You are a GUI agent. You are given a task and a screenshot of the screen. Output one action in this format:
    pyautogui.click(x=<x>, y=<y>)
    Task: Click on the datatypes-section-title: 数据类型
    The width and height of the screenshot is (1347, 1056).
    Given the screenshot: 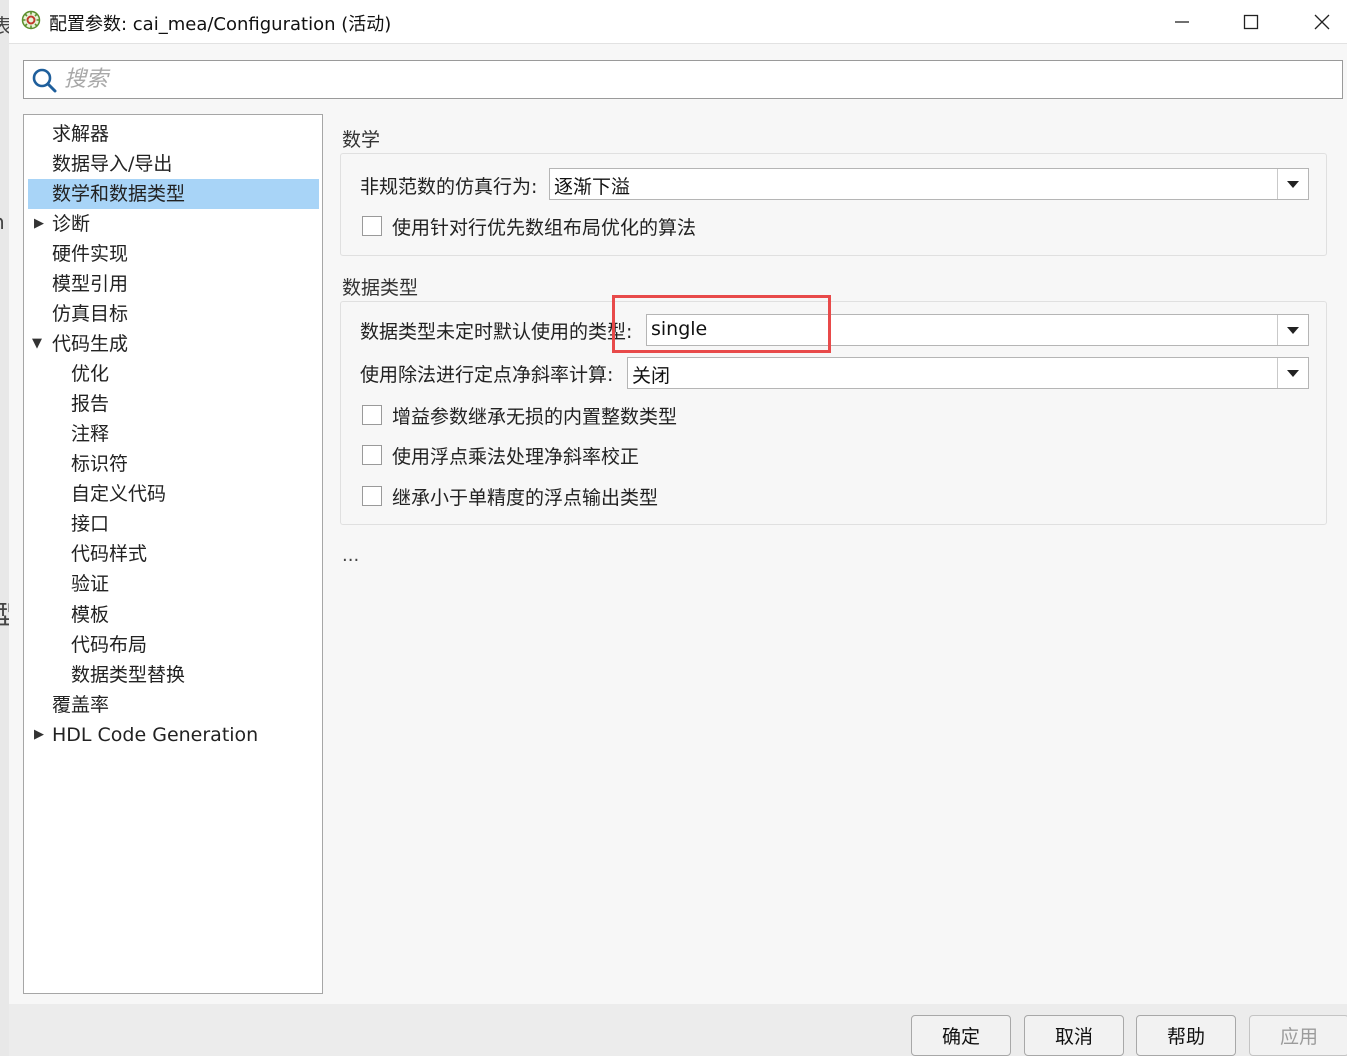 What is the action you would take?
    pyautogui.click(x=380, y=288)
    